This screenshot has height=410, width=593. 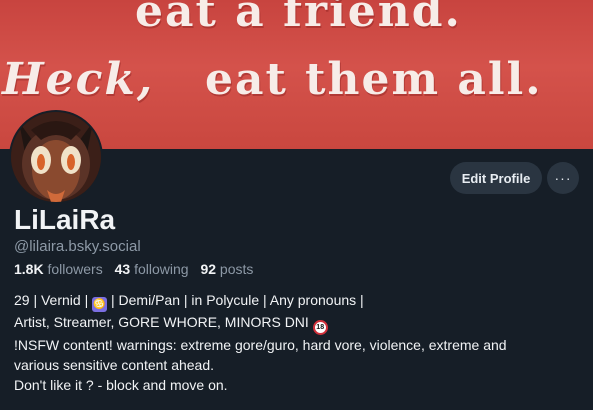 I want to click on ellipsis-icon: ···, so click(x=563, y=178).